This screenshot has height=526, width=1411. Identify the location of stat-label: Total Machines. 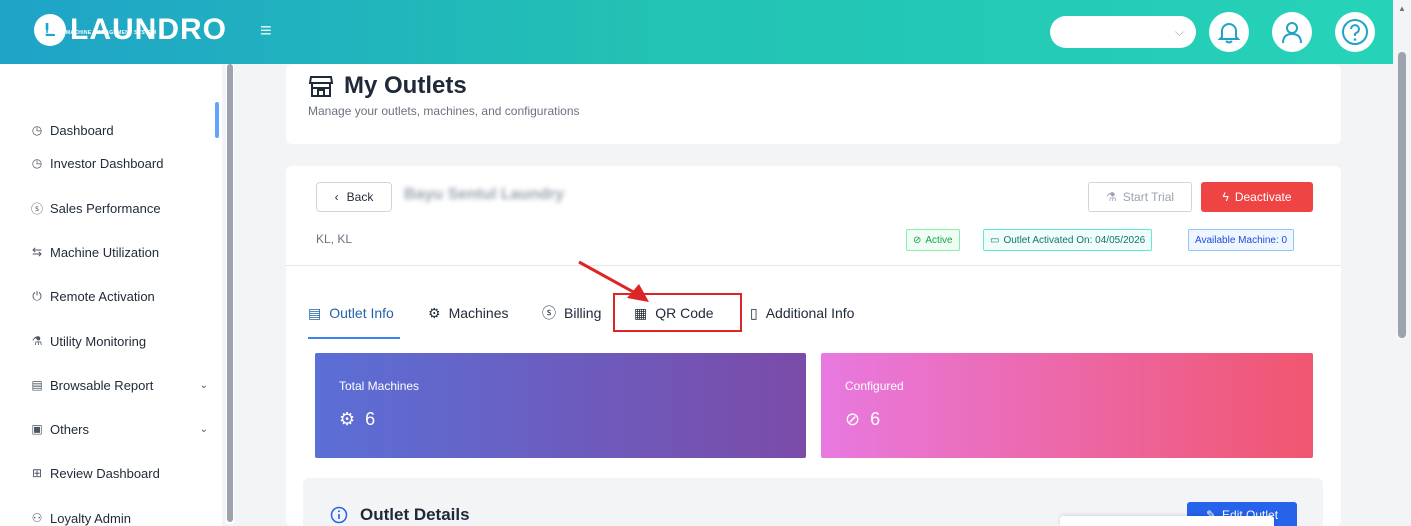
(379, 386).